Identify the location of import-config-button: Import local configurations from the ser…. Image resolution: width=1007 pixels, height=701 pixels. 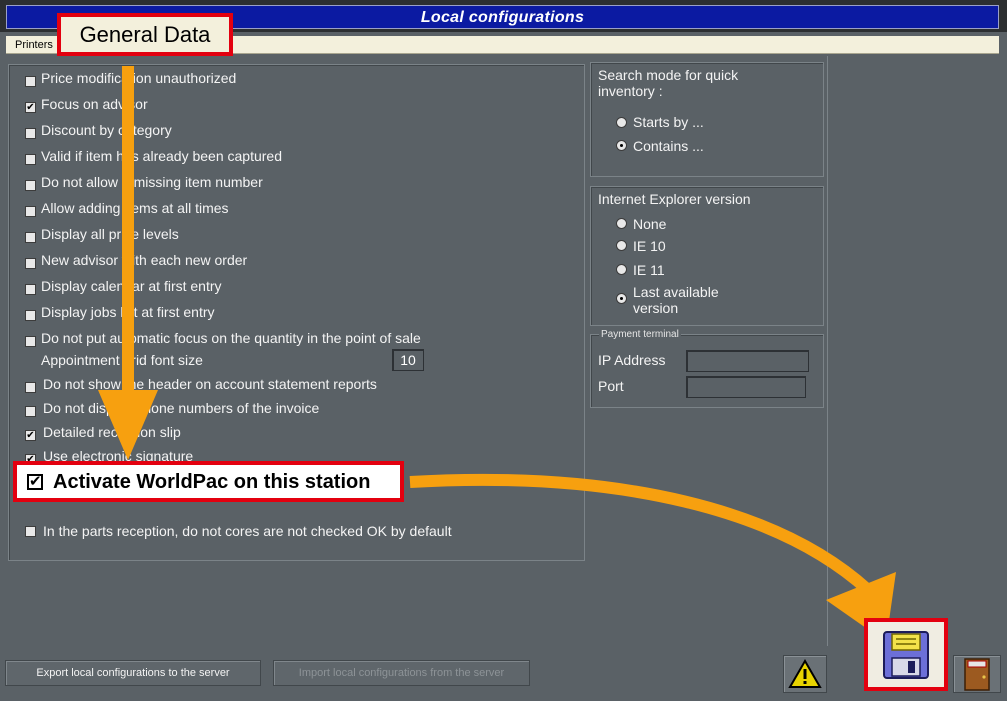
(401, 673).